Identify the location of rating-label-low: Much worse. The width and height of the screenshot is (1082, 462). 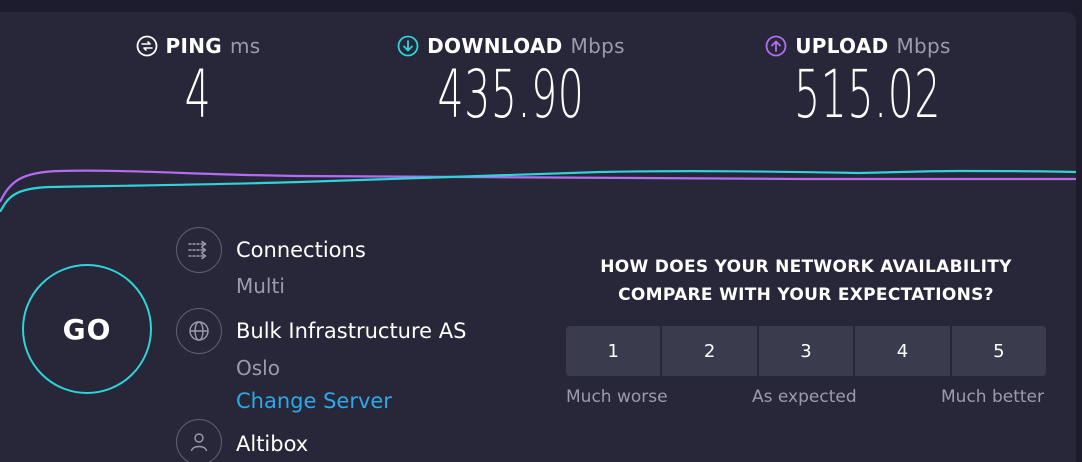
(617, 397).